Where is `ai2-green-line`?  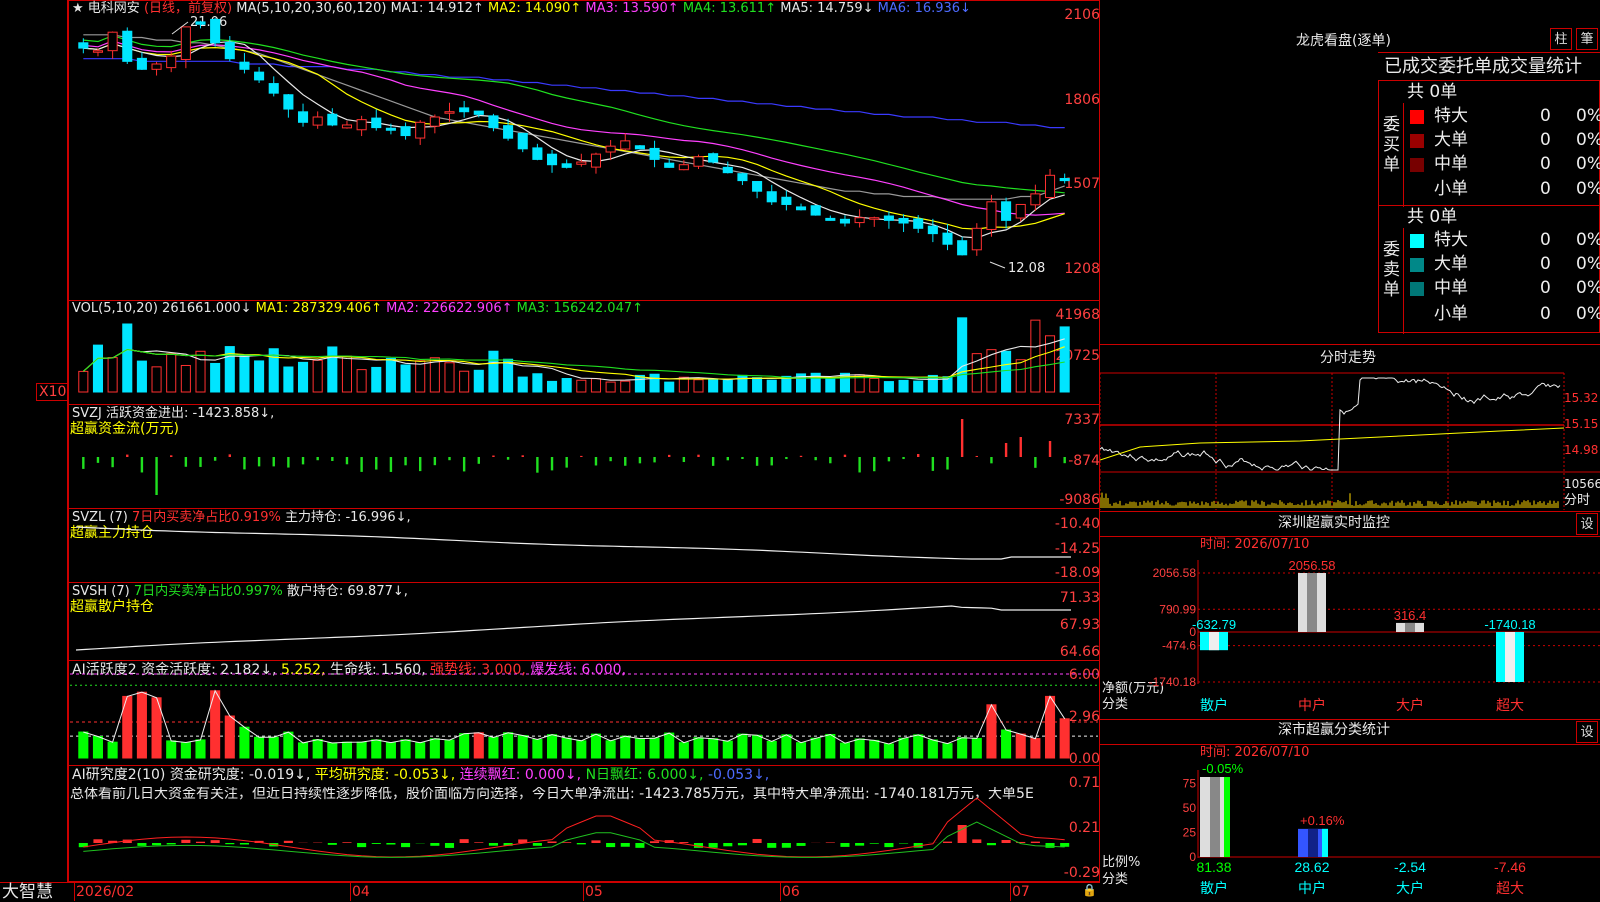 ai2-green-line is located at coordinates (573, 839).